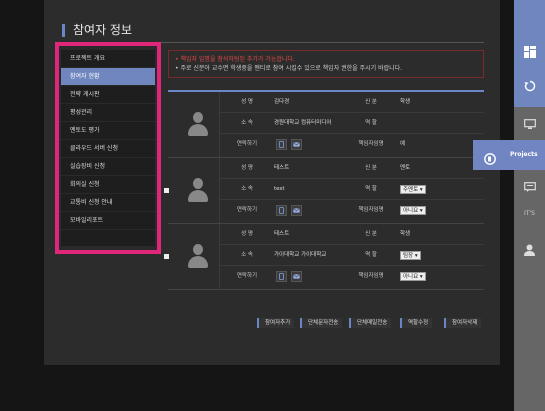 The width and height of the screenshot is (545, 411). I want to click on row-affiliation: 소 속 경원대학교 컴퓨터미디어 역 할, so click(352, 123).